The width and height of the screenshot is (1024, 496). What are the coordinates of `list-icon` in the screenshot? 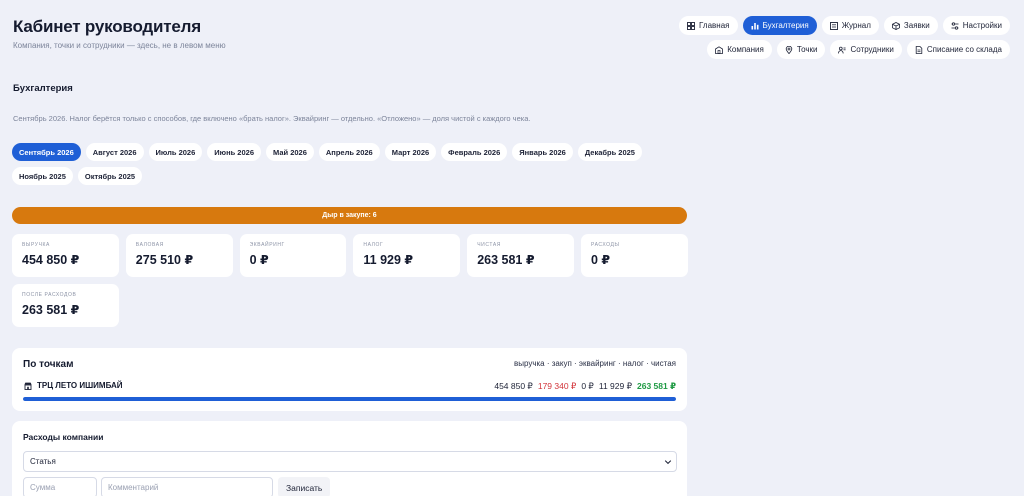 It's located at (833, 25).